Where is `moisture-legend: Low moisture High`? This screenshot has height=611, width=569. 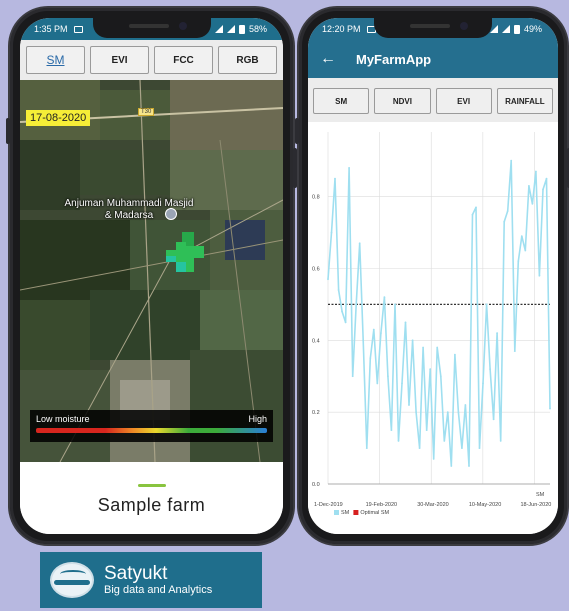
moisture-legend: Low moisture High is located at coordinates (151, 426).